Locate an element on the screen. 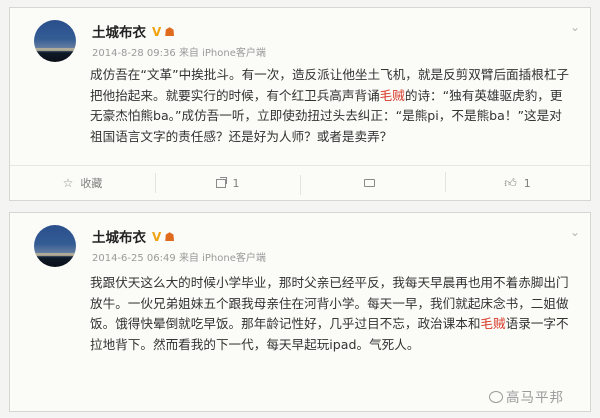 This screenshot has height=418, width=600. post-meta: 2014-6-25 06:49 来自 iPhone客户端 is located at coordinates (179, 256).